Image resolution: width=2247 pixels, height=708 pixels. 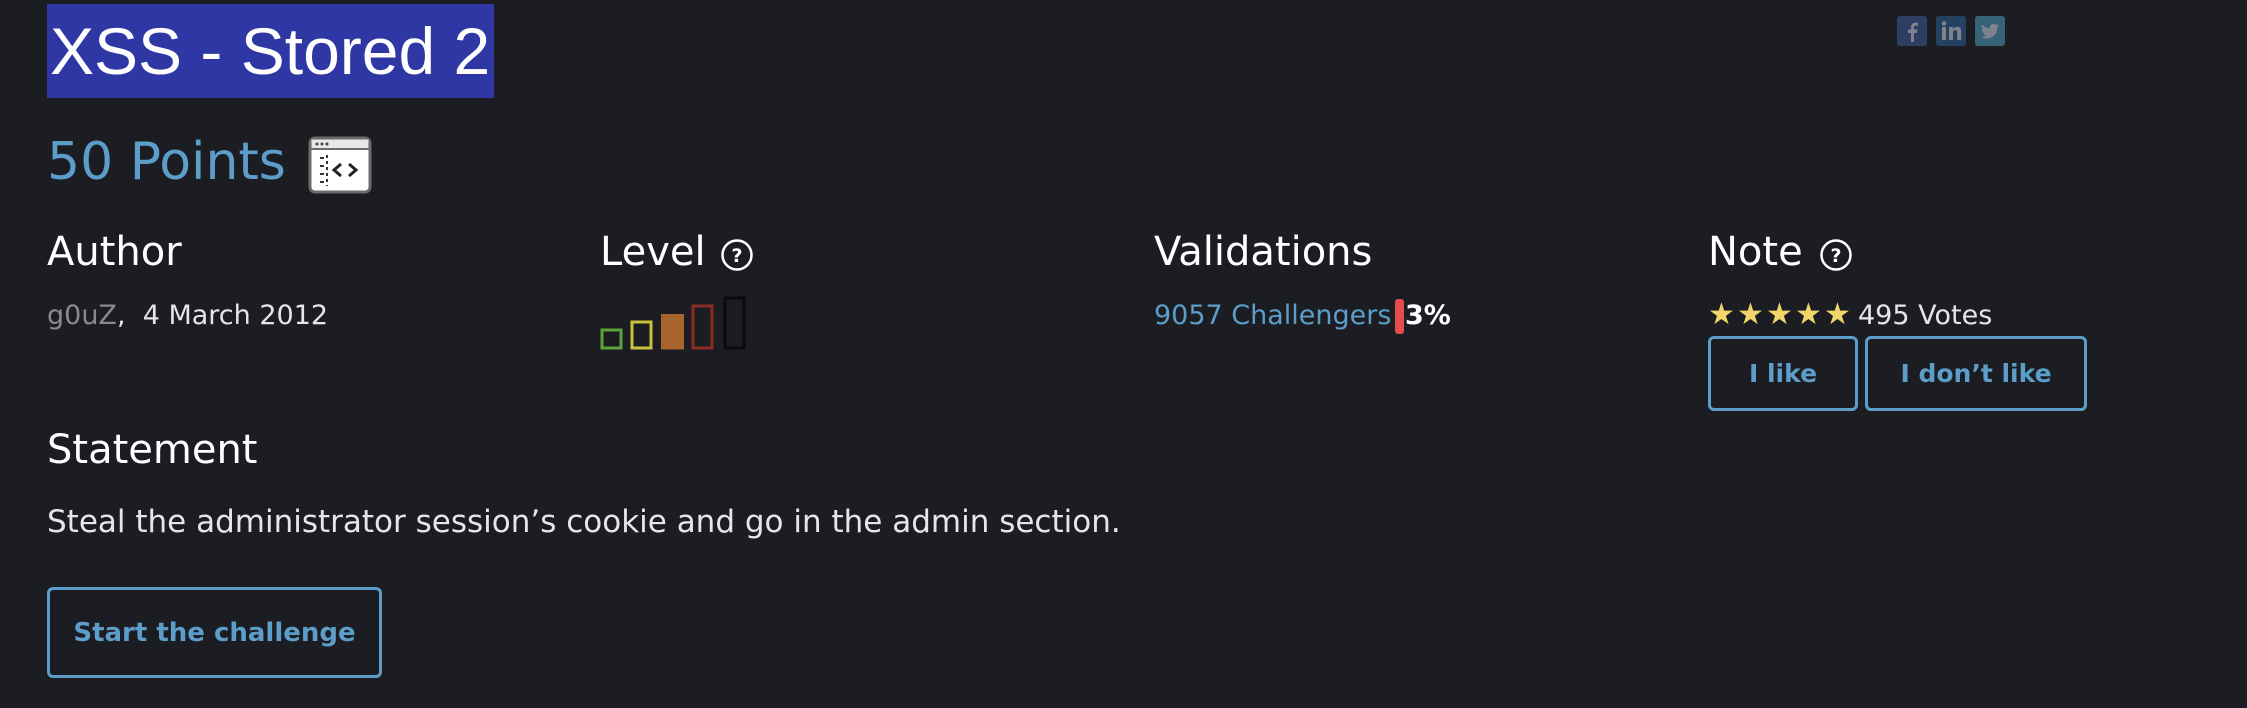 I want to click on author-link: g0uZ, so click(x=82, y=315).